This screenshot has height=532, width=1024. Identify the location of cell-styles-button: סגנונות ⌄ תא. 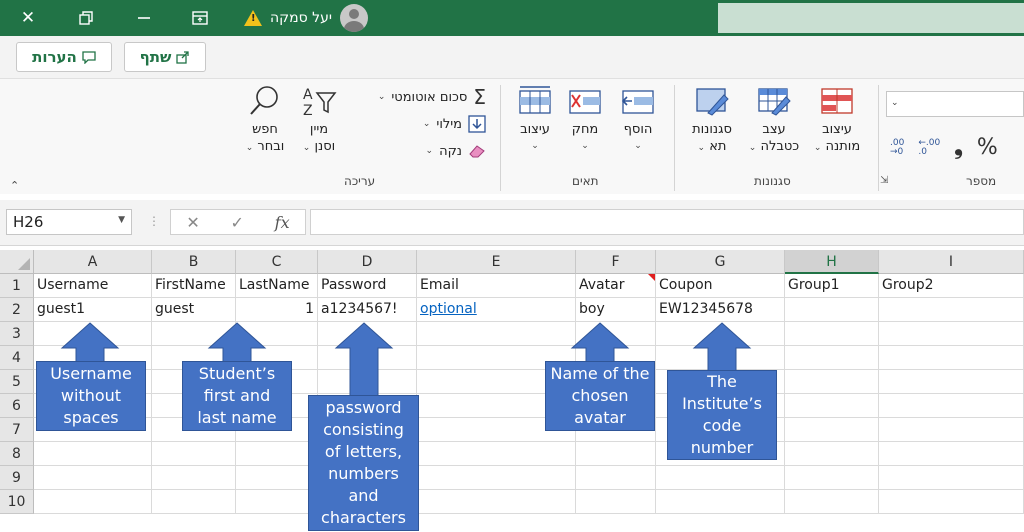
(712, 121).